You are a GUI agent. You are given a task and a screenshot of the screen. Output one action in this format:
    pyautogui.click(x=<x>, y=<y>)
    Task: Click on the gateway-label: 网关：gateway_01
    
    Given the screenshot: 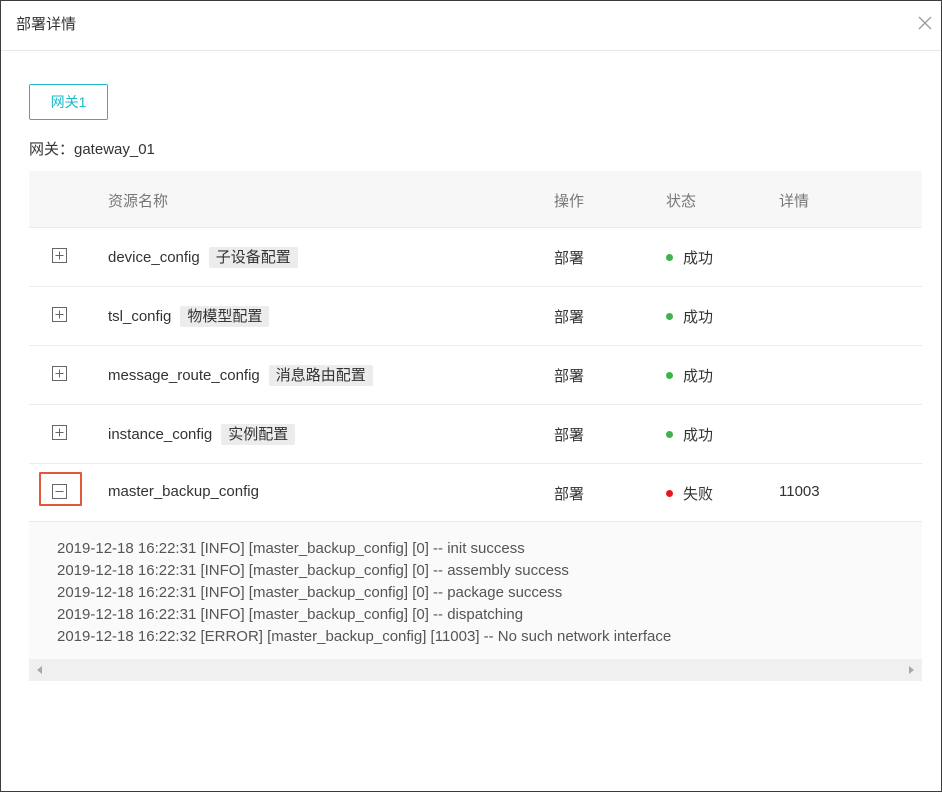 What is the action you would take?
    pyautogui.click(x=92, y=149)
    